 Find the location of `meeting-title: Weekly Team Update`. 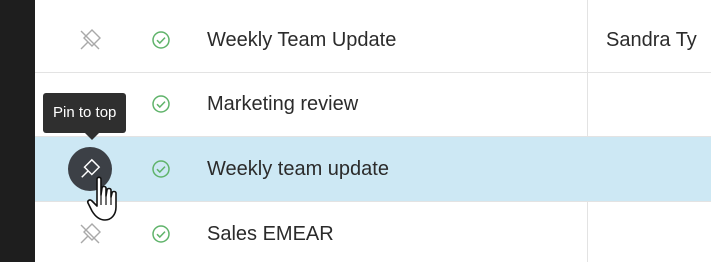

meeting-title: Weekly Team Update is located at coordinates (302, 40).